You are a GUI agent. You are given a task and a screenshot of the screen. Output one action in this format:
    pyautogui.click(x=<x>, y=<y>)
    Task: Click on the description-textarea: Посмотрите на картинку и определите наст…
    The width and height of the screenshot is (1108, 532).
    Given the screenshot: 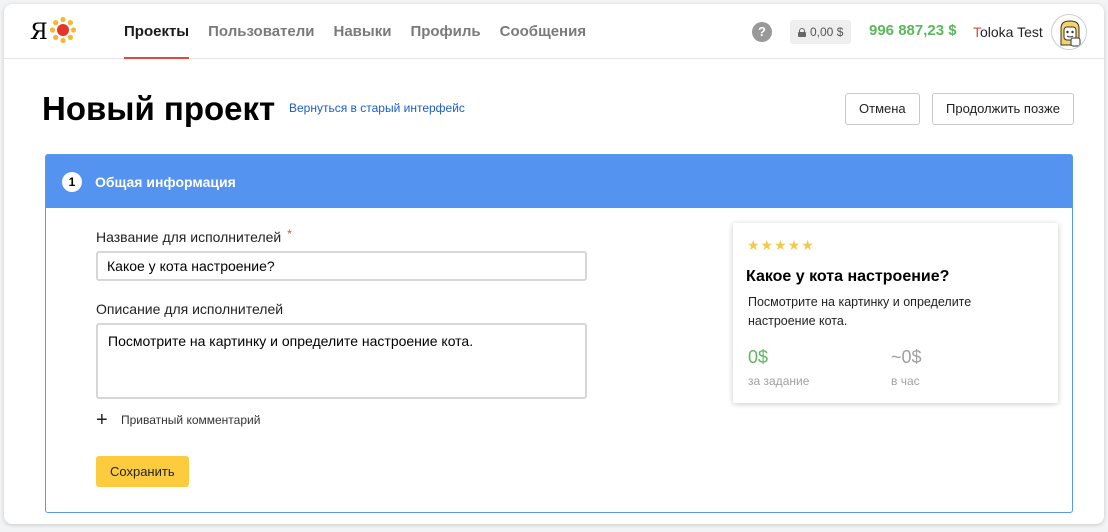 What is the action you would take?
    pyautogui.click(x=341, y=361)
    